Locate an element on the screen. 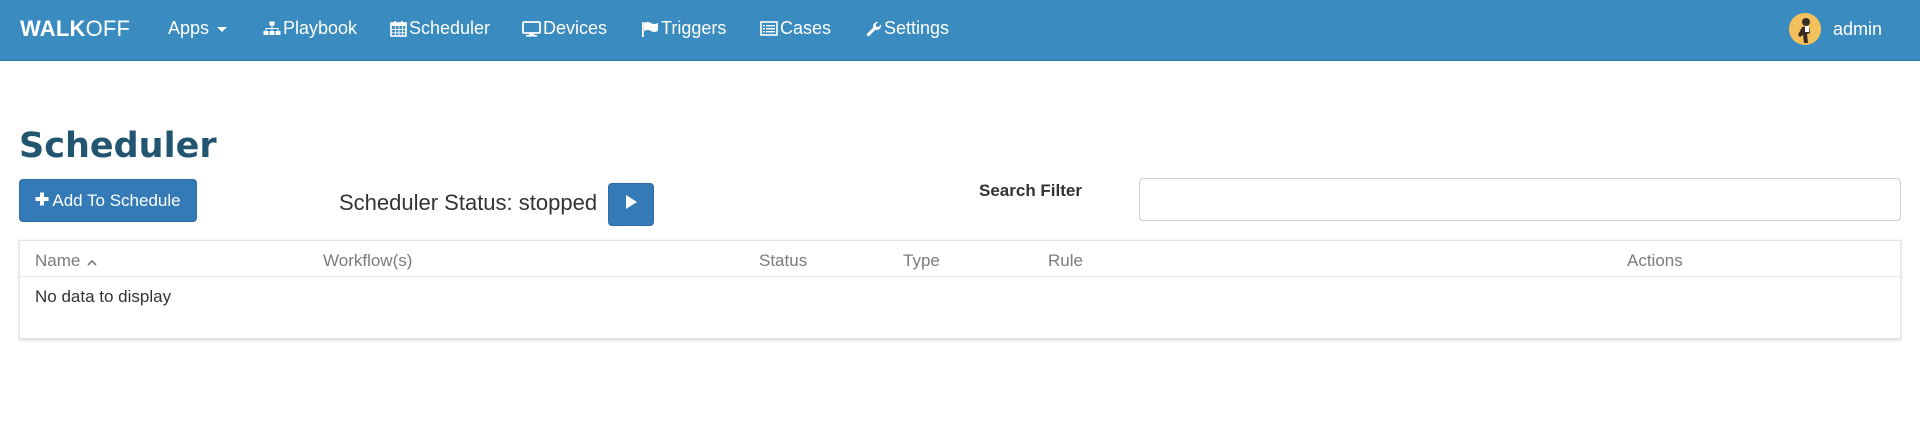  column-header-label: Workflow(s) is located at coordinates (368, 260).